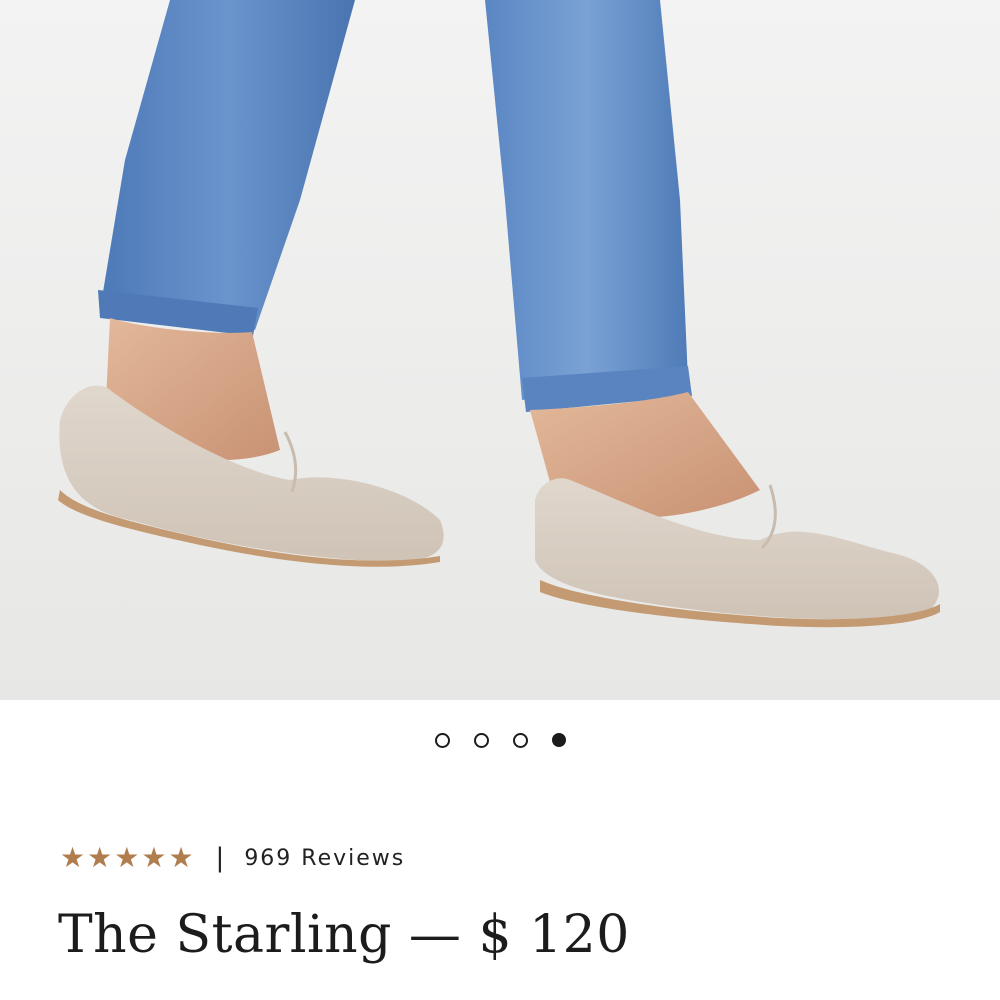 This screenshot has height=1000, width=1000. I want to click on star-rating: ★ ★ ★ ★ ★, so click(127, 858).